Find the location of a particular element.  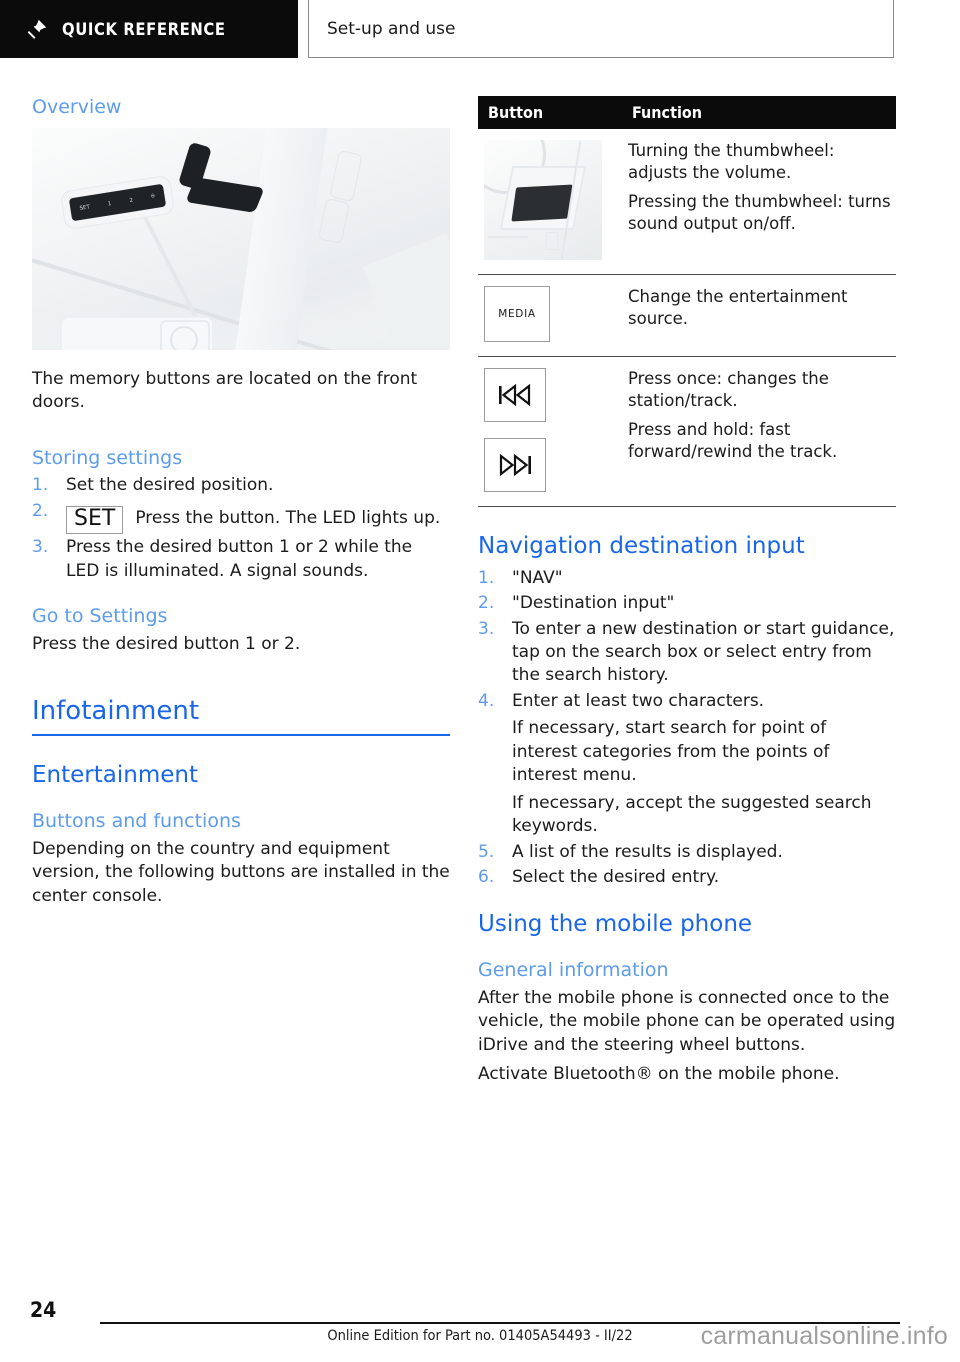

previous-track-key is located at coordinates (515, 395).